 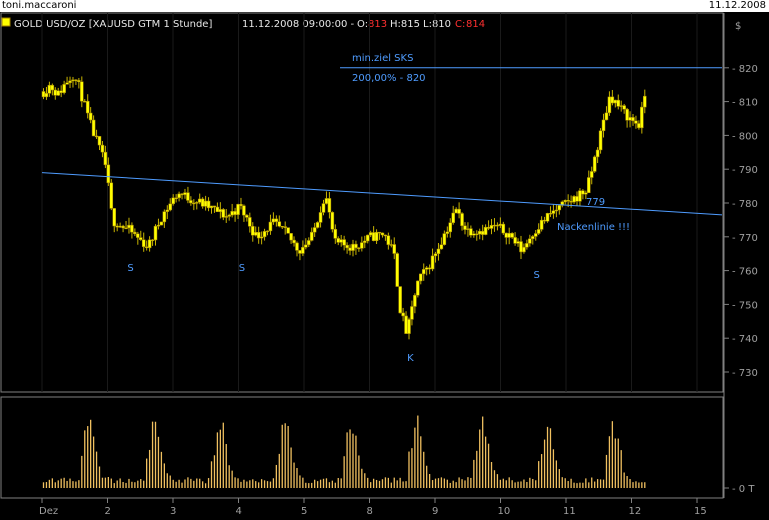 What do you see at coordinates (173, 511) in the screenshot?
I see `time-tick-label: 3` at bounding box center [173, 511].